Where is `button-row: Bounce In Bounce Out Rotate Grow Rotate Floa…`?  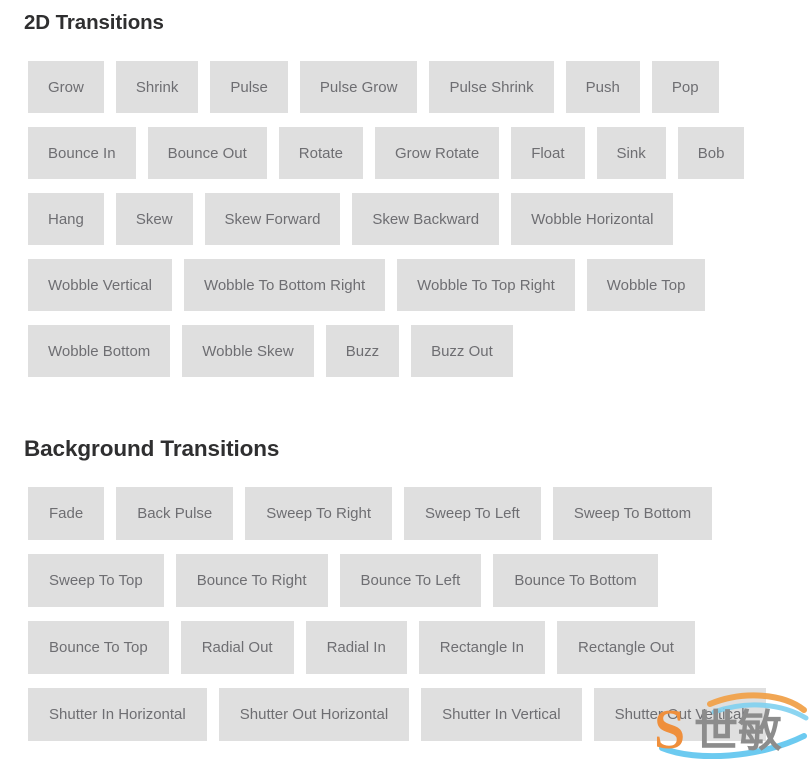
button-row: Bounce In Bounce Out Rotate Grow Rotate Floa… is located at coordinates (418, 153).